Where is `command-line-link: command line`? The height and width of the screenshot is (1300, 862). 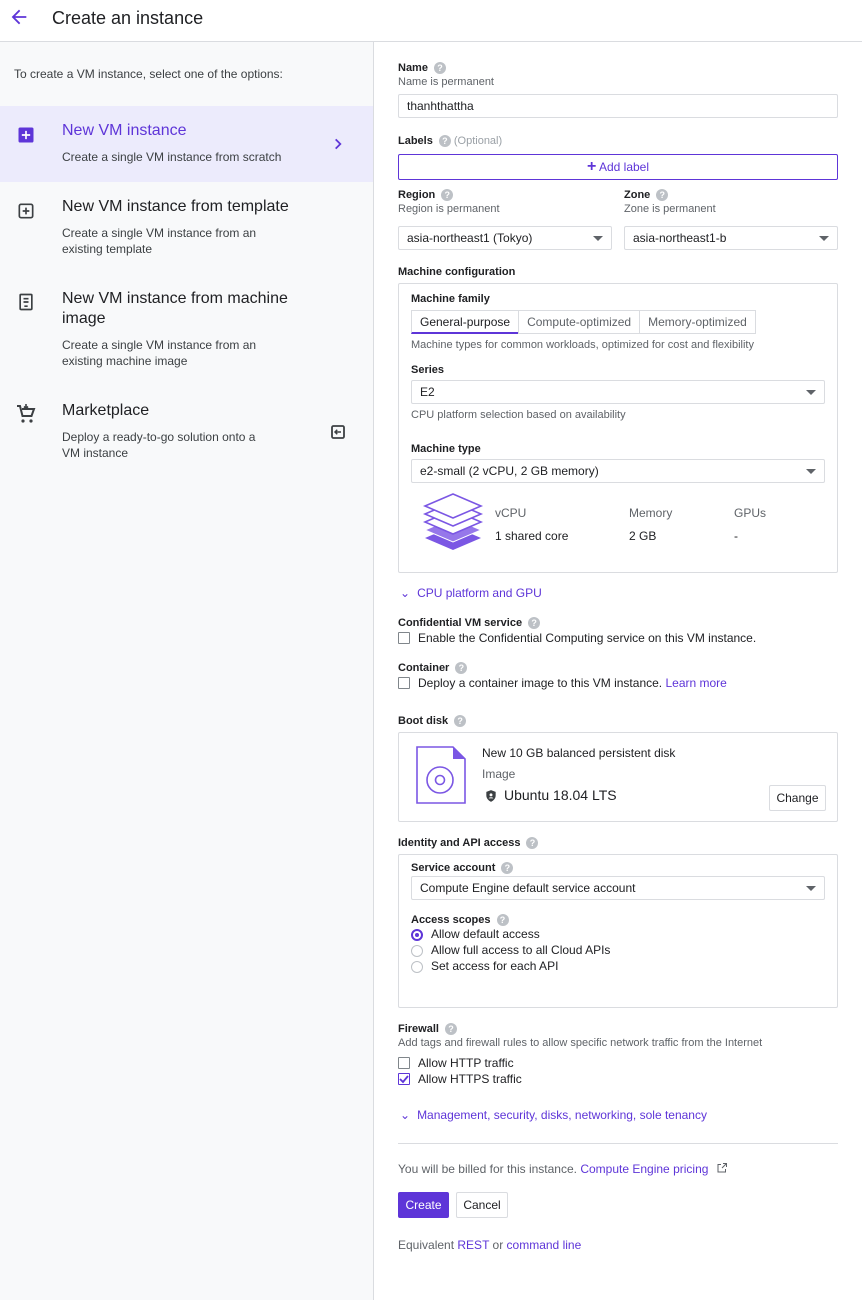 command-line-link: command line is located at coordinates (544, 1245).